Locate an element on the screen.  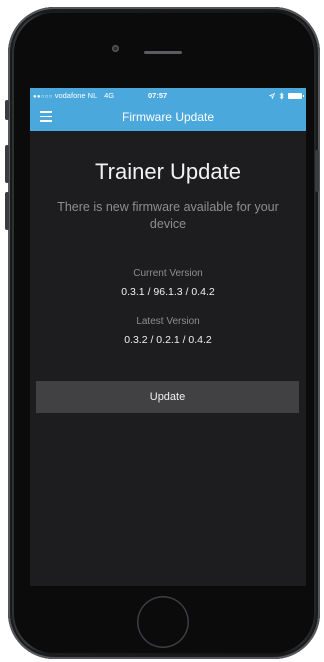
navigation-bar: Firmware Update is located at coordinates (168, 117).